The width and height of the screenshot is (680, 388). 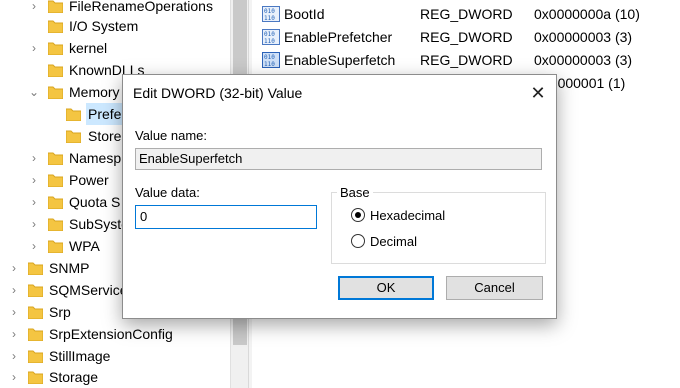 What do you see at coordinates (587, 14) in the screenshot?
I see `value-data: 0x0000000a (10)` at bounding box center [587, 14].